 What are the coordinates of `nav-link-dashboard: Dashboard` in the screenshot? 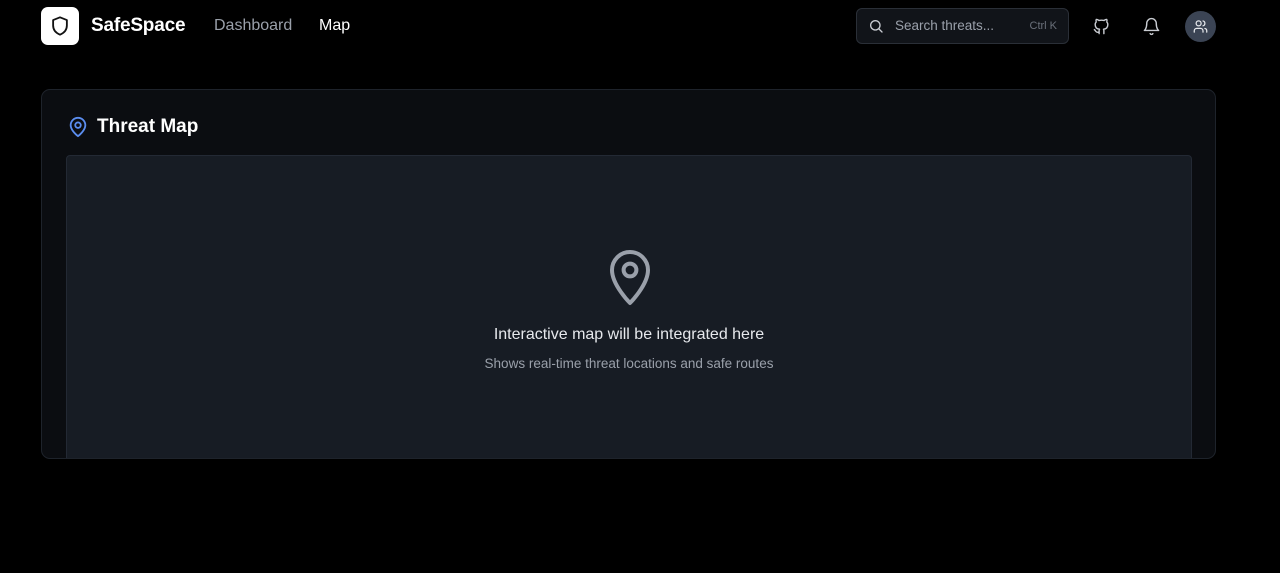 It's located at (253, 26).